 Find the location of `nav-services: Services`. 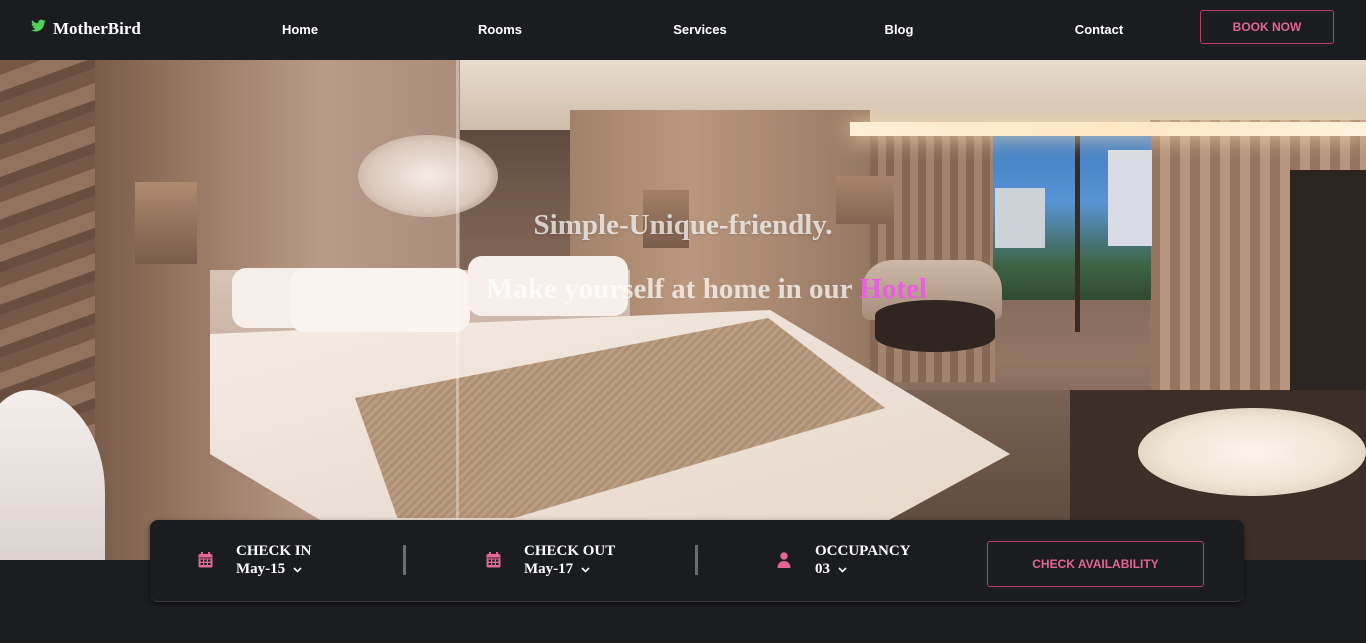

nav-services: Services is located at coordinates (700, 29).